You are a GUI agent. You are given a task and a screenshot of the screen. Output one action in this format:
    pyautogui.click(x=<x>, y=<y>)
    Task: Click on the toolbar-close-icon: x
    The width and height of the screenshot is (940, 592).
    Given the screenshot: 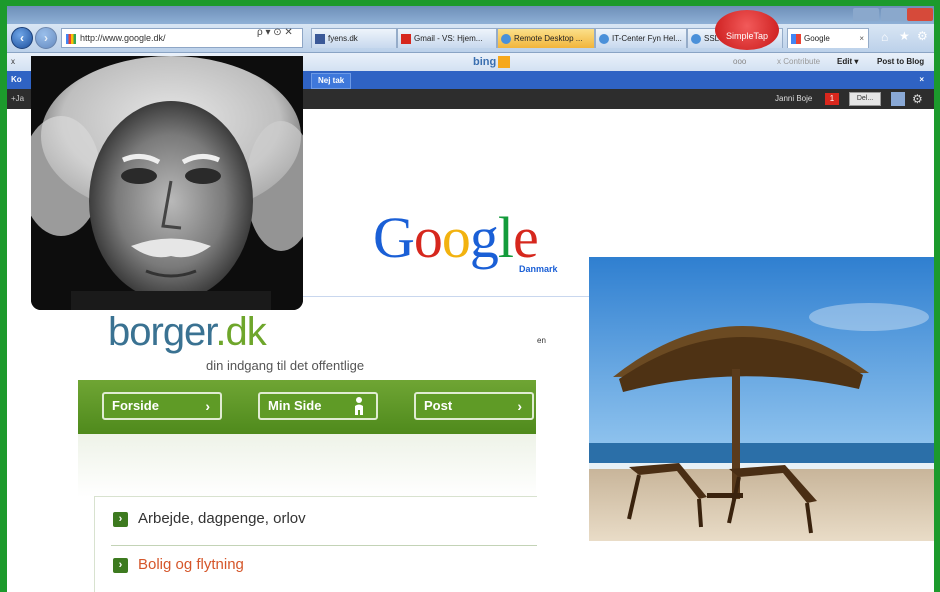 What is the action you would take?
    pyautogui.click(x=13, y=62)
    